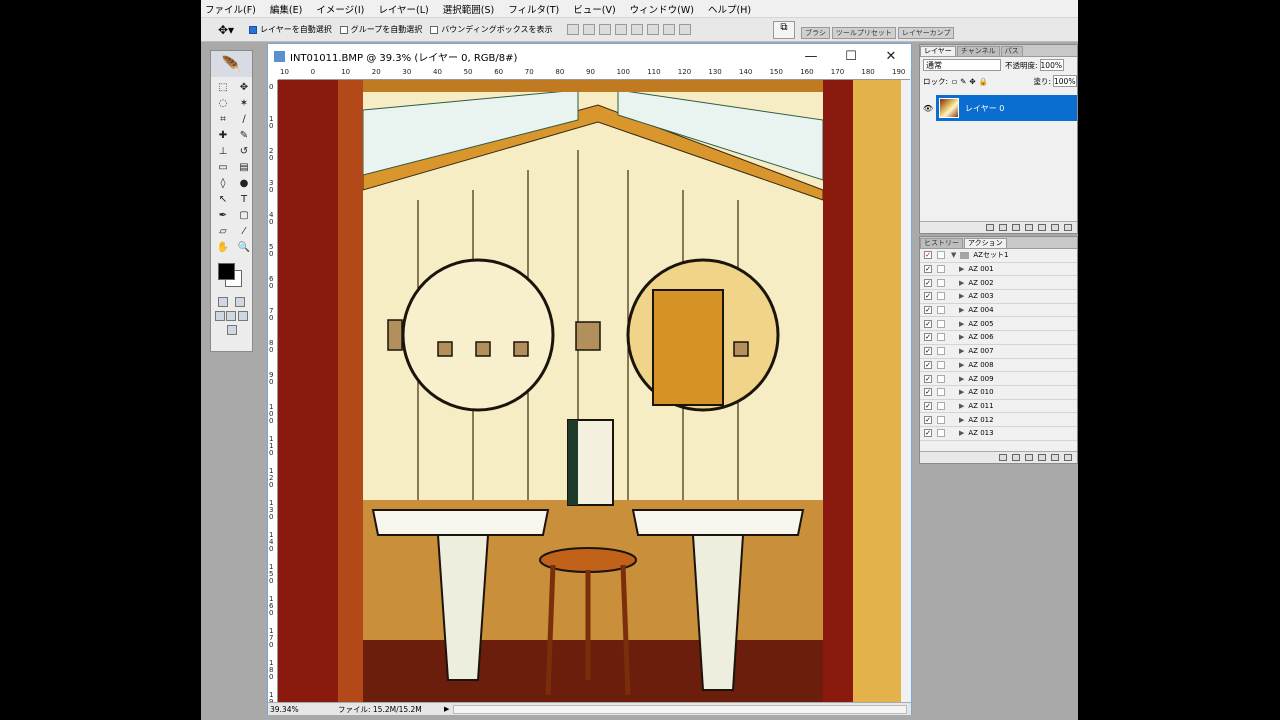 This screenshot has width=1280, height=720. I want to click on minimize-button: —, so click(811, 56).